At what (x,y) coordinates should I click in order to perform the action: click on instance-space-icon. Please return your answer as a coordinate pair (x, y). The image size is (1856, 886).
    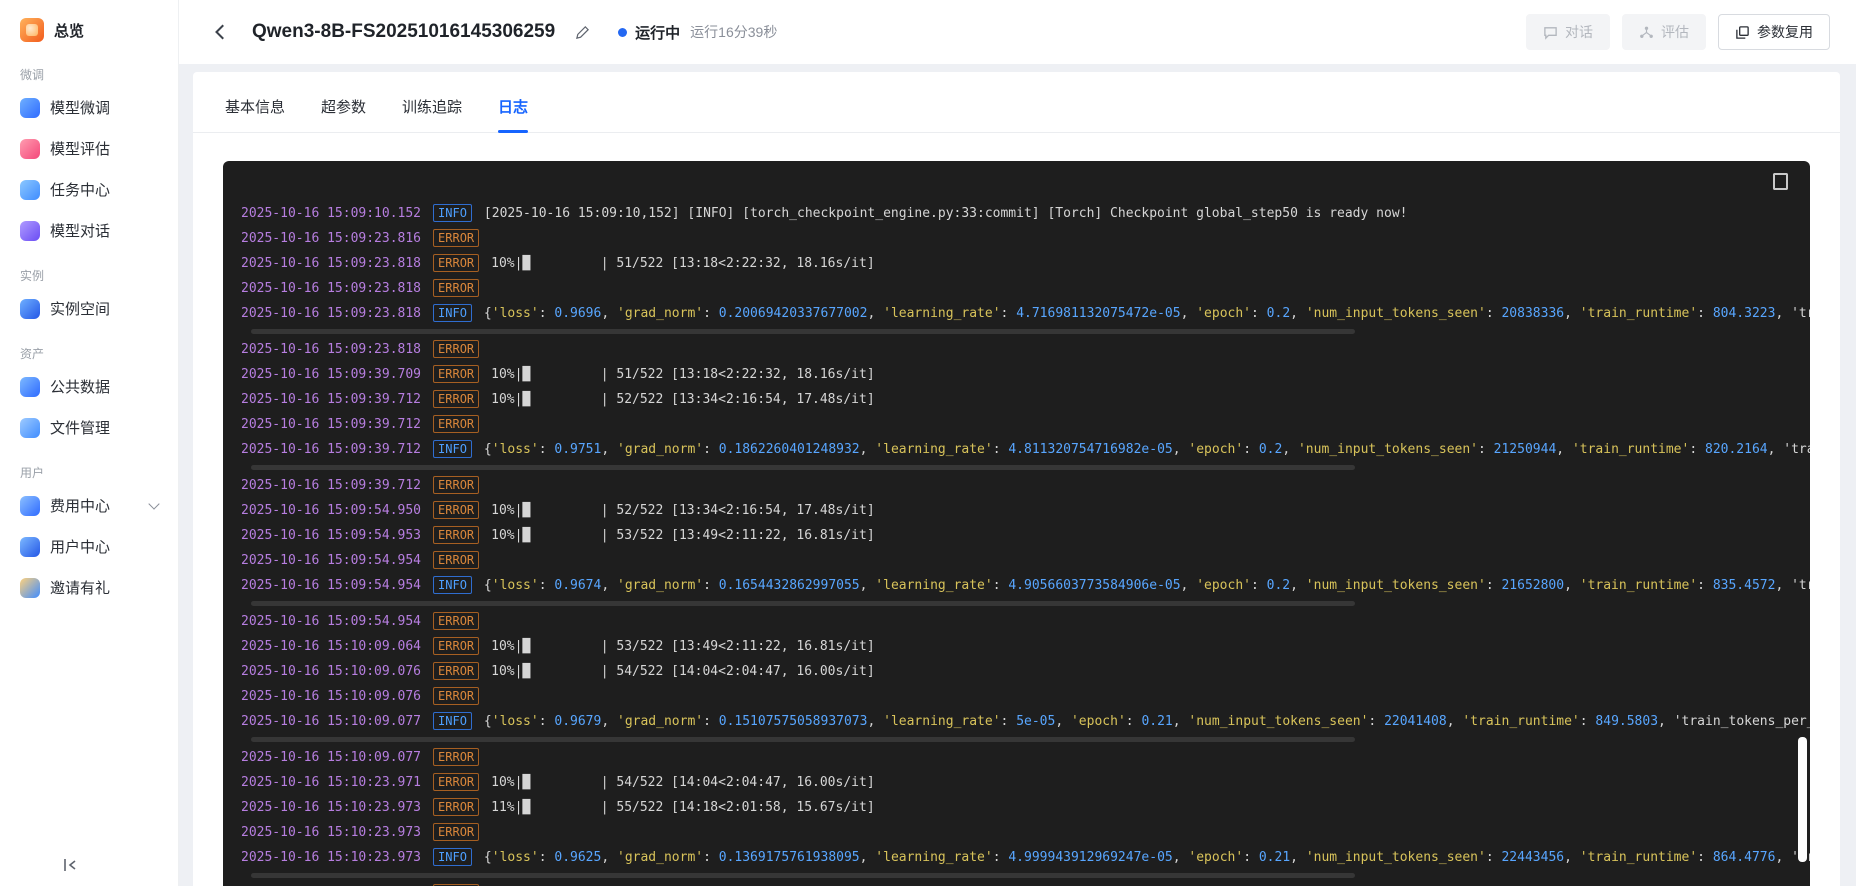
    Looking at the image, I should click on (30, 308).